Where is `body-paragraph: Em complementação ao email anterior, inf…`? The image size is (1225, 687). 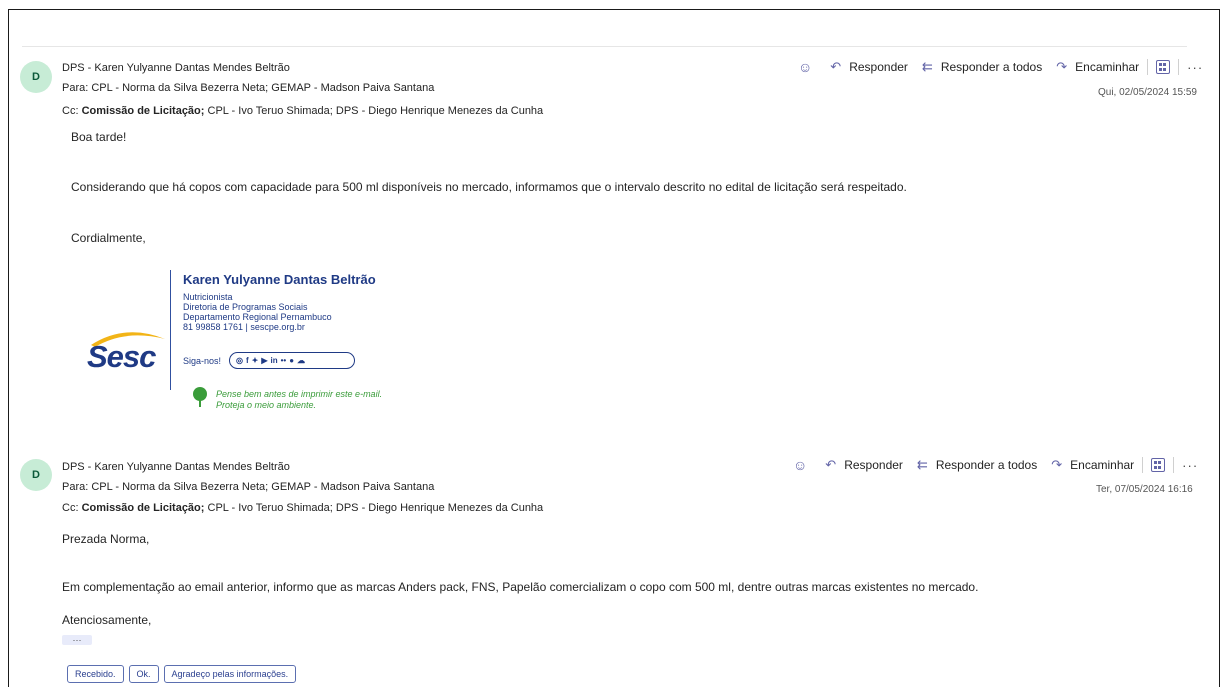 body-paragraph: Em complementação ao email anterior, inf… is located at coordinates (520, 587).